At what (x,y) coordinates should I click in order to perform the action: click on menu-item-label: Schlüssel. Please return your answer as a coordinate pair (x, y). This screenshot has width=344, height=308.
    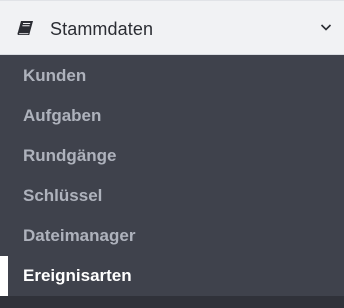
    Looking at the image, I should click on (63, 195).